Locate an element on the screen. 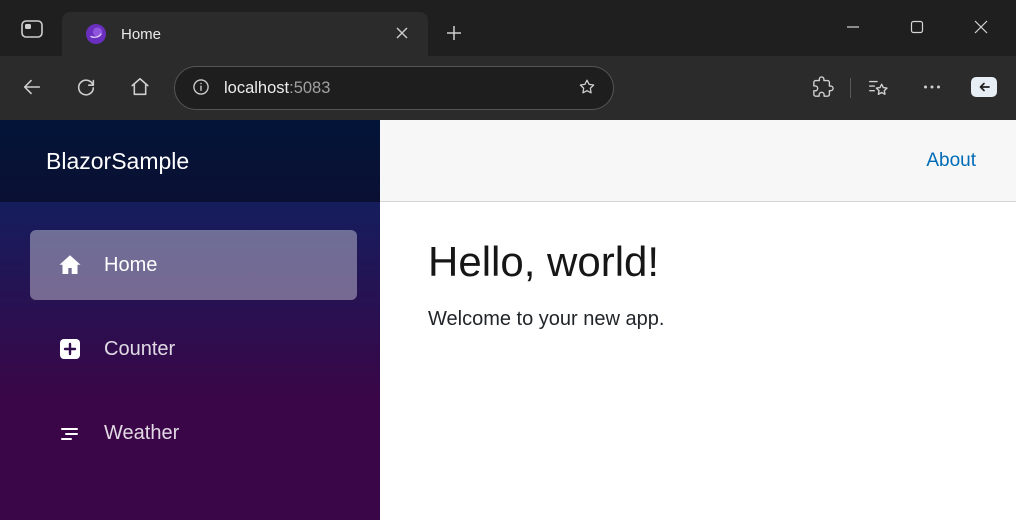  minimize-button is located at coordinates (853, 28).